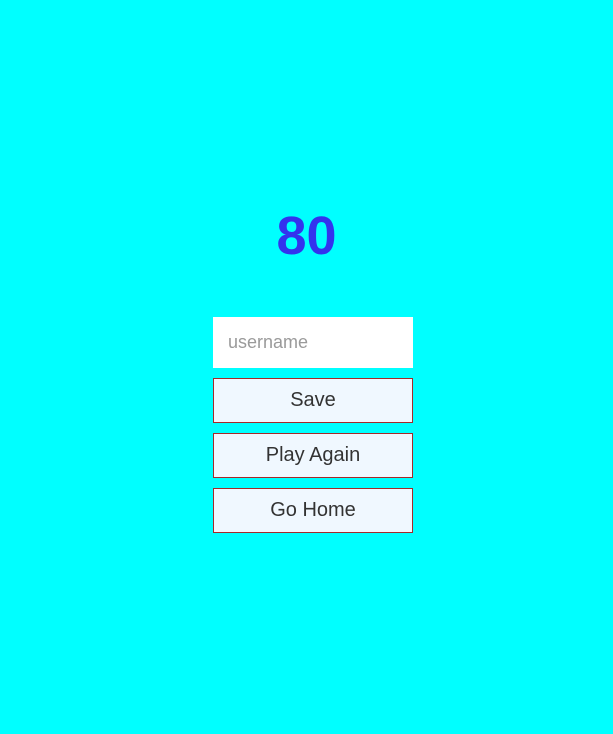 This screenshot has width=613, height=734. Describe the element at coordinates (313, 455) in the screenshot. I see `play-again-button: Play Again` at that location.